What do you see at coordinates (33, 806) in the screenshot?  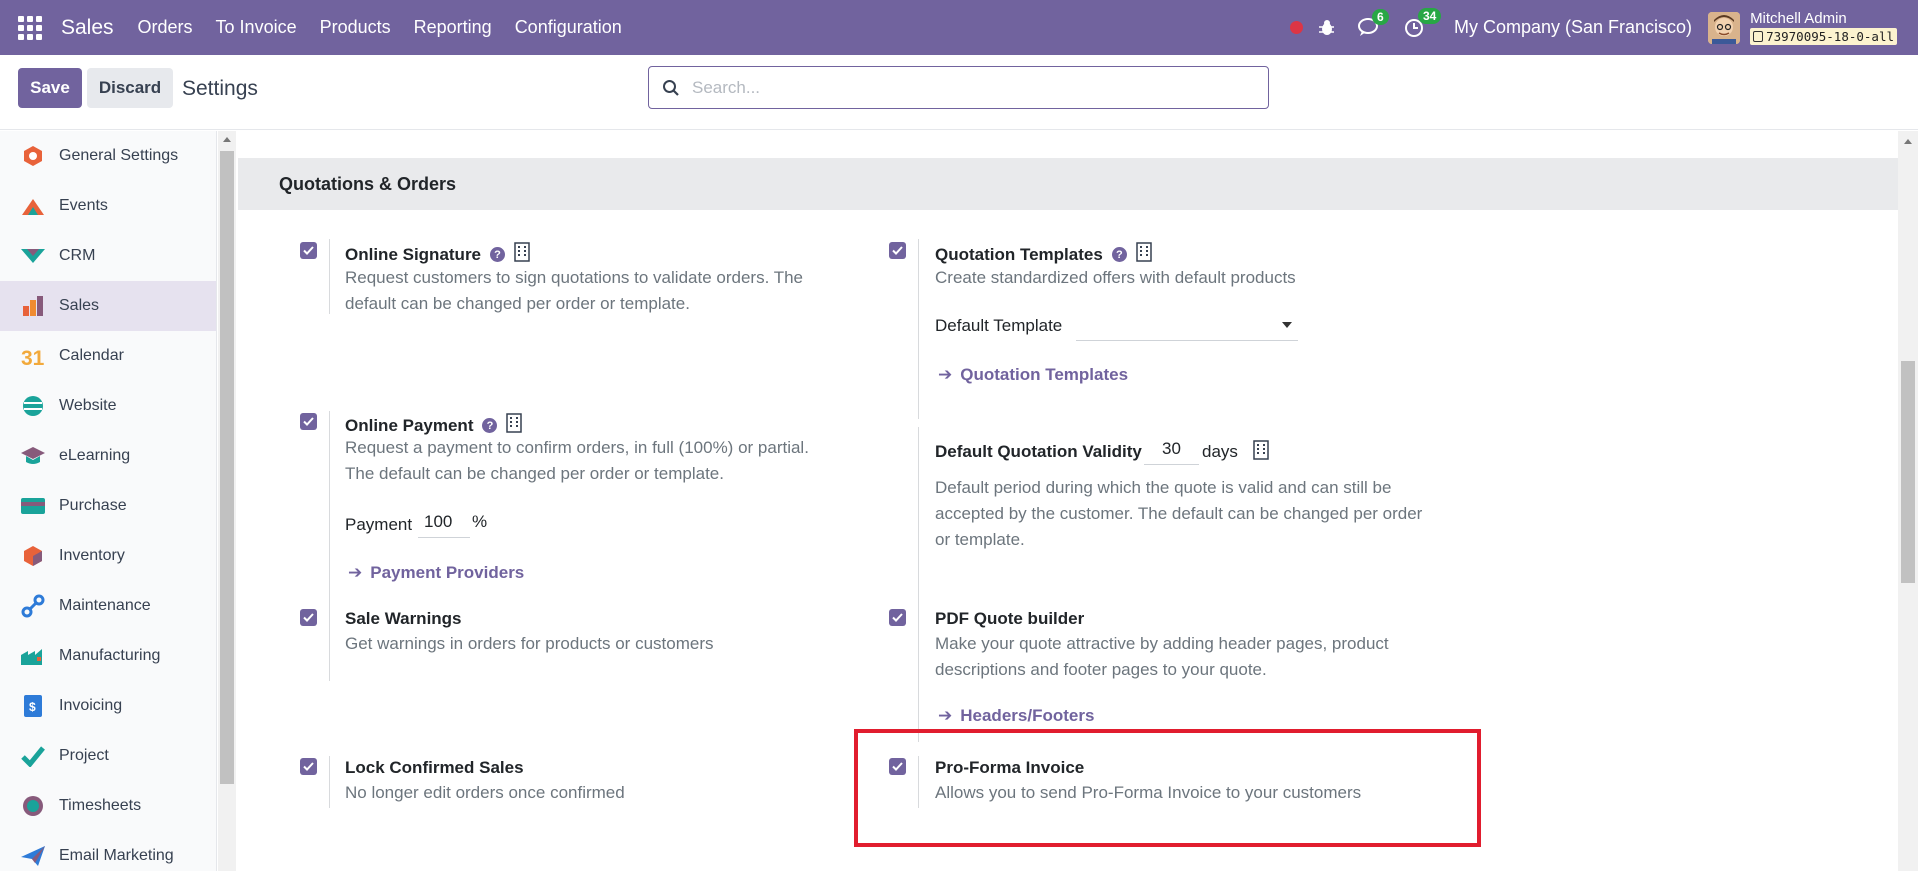 I see `timesheets-icon` at bounding box center [33, 806].